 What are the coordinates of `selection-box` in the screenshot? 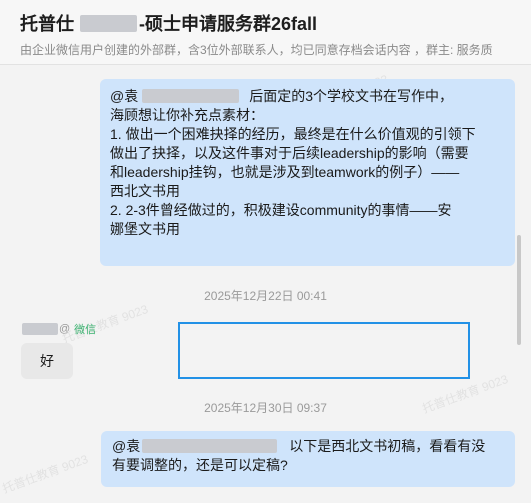 It's located at (324, 350).